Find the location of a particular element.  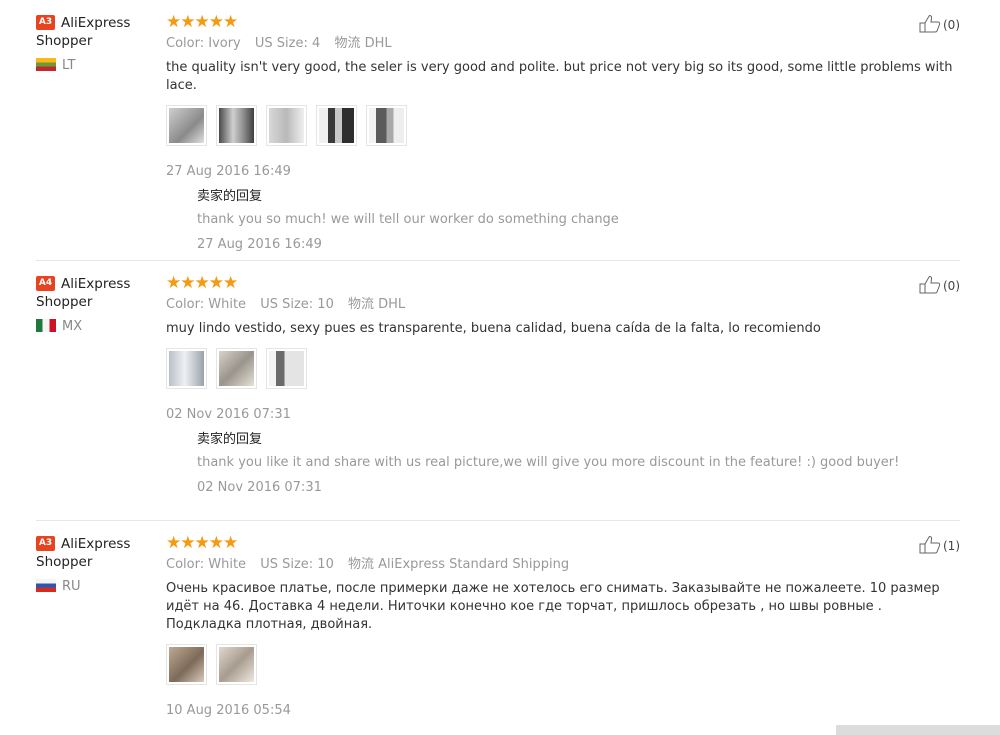

flag-russia-icon is located at coordinates (46, 585).